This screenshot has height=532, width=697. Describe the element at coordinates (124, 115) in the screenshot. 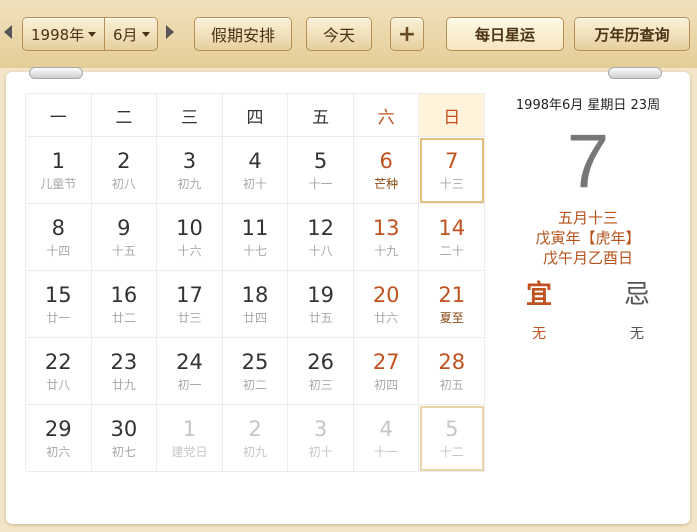

I see `weekday-header-cell: 二` at that location.